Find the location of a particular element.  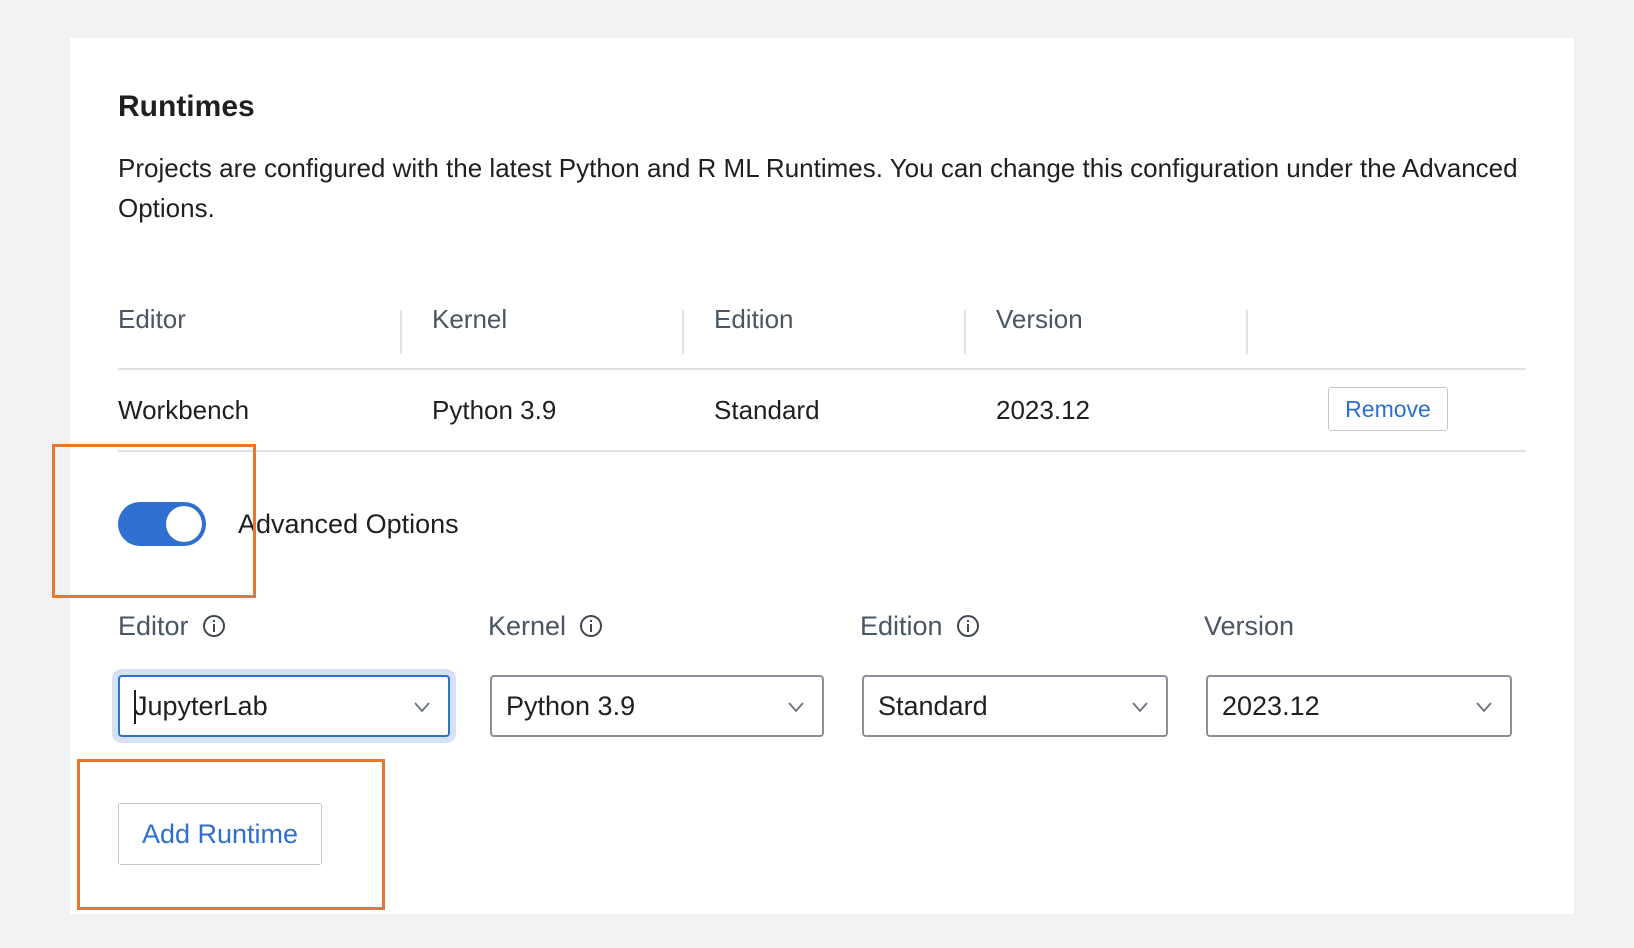

cell-version: 2023.12 is located at coordinates (1043, 409).